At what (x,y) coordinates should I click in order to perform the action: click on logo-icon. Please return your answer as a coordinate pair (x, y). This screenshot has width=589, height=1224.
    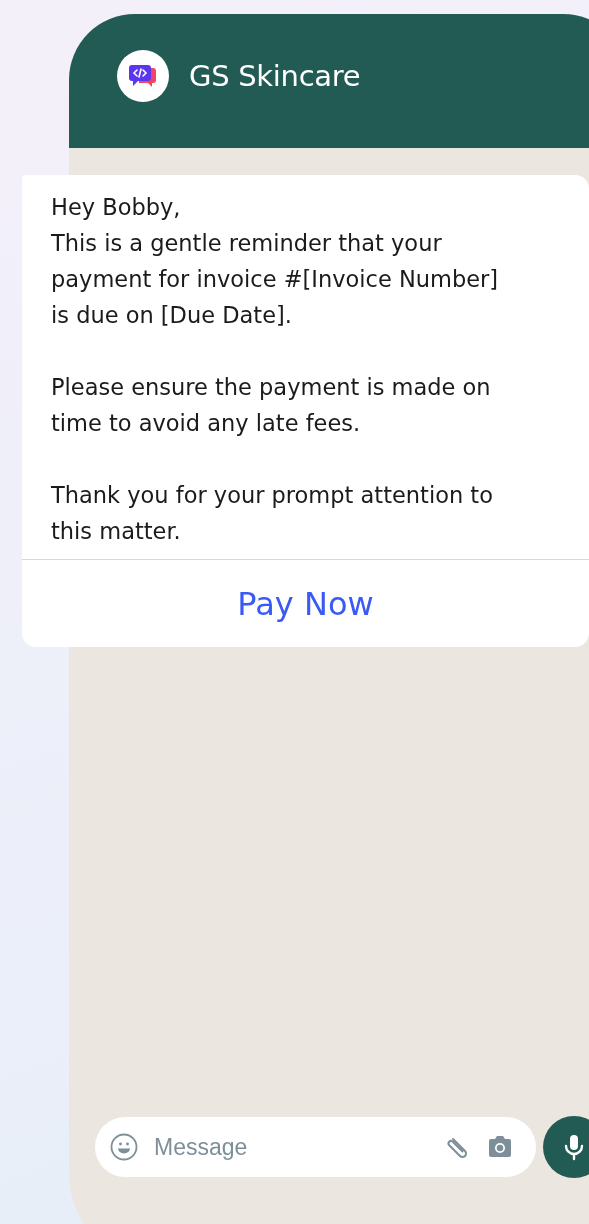
    Looking at the image, I should click on (143, 76).